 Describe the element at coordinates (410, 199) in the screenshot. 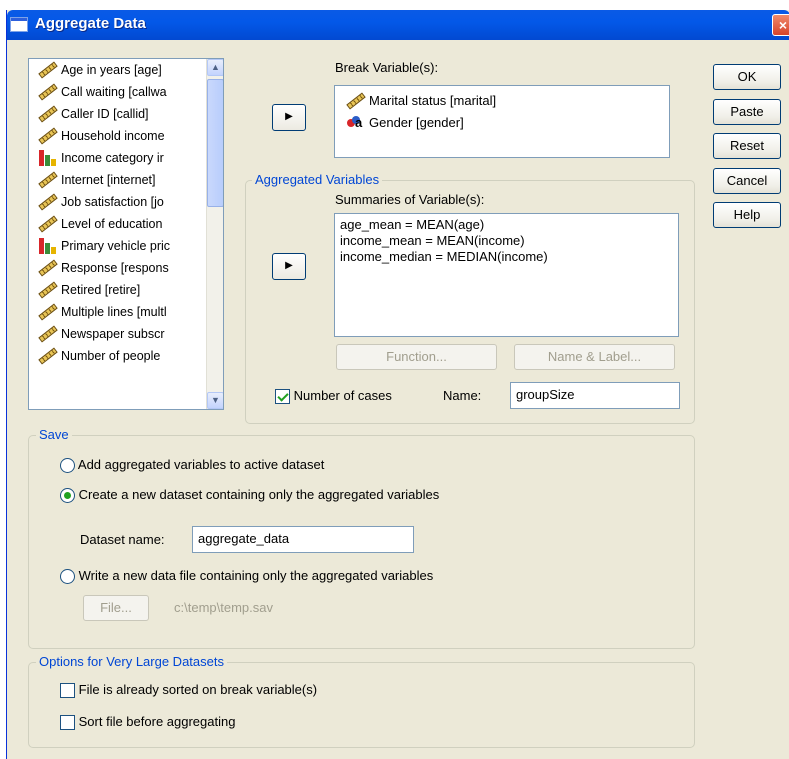

I see `summaries-label: Summaries of Variable(s):` at that location.